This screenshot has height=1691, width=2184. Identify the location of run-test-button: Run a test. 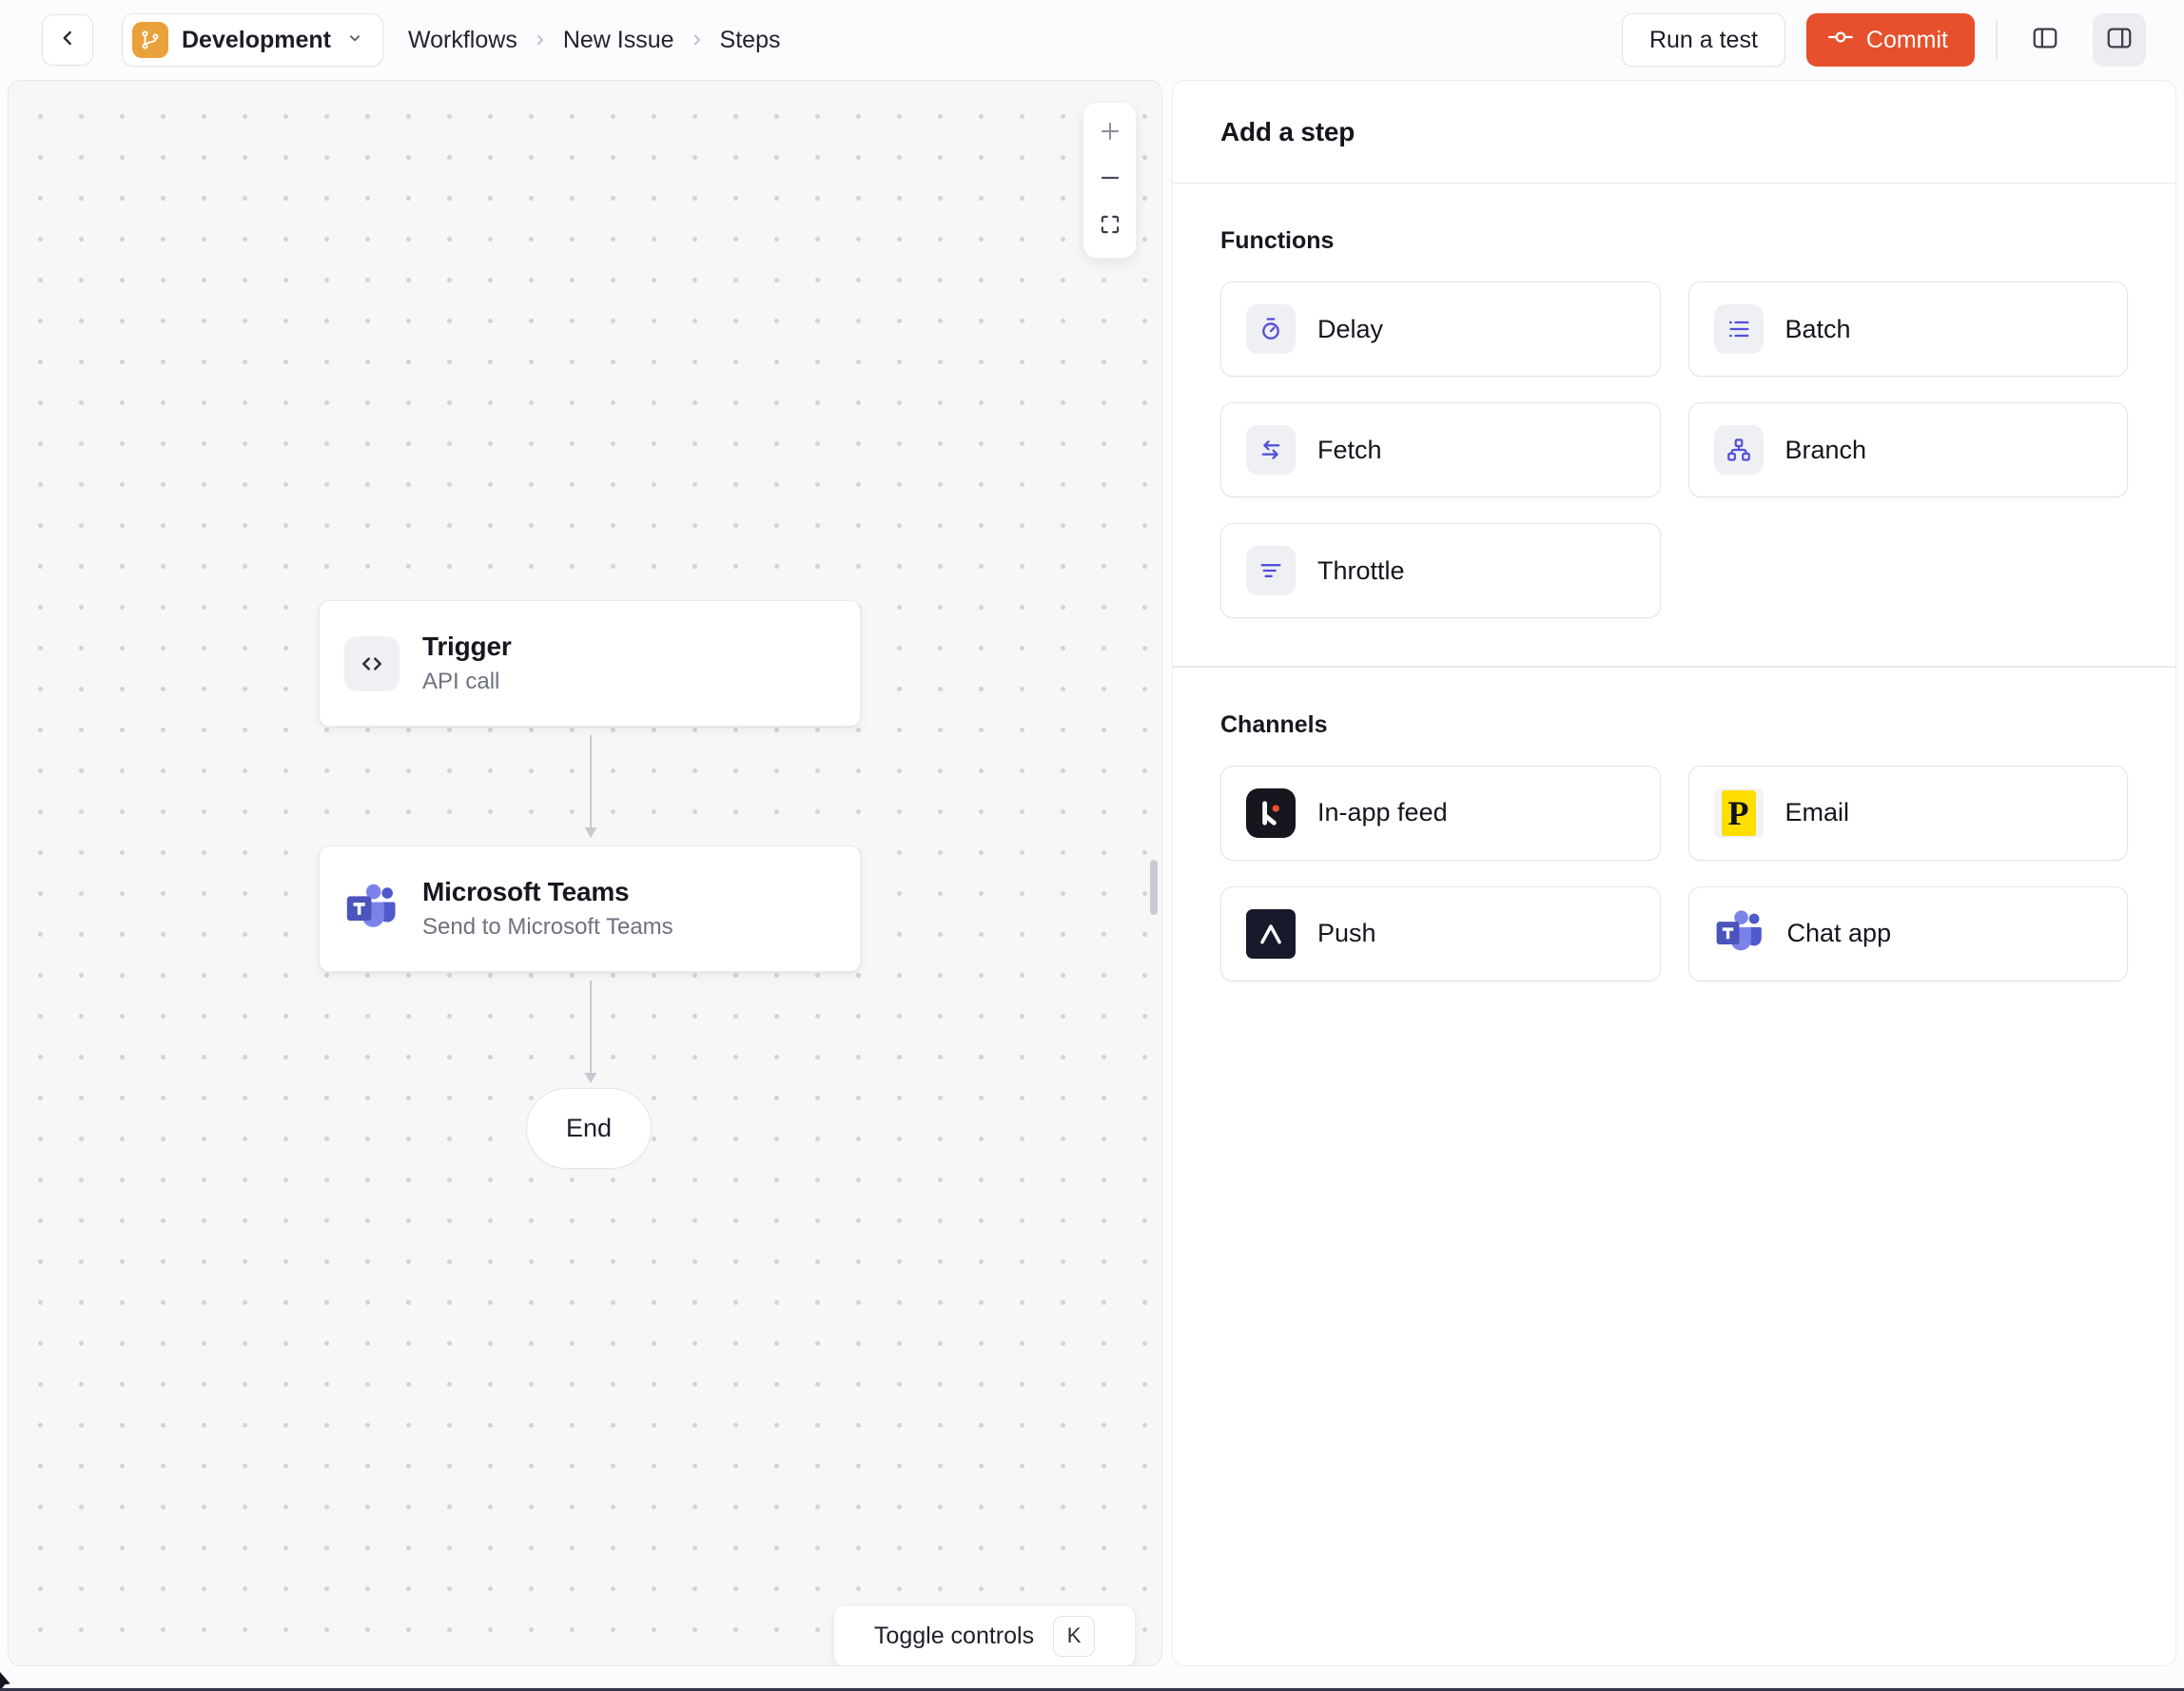
(1703, 40).